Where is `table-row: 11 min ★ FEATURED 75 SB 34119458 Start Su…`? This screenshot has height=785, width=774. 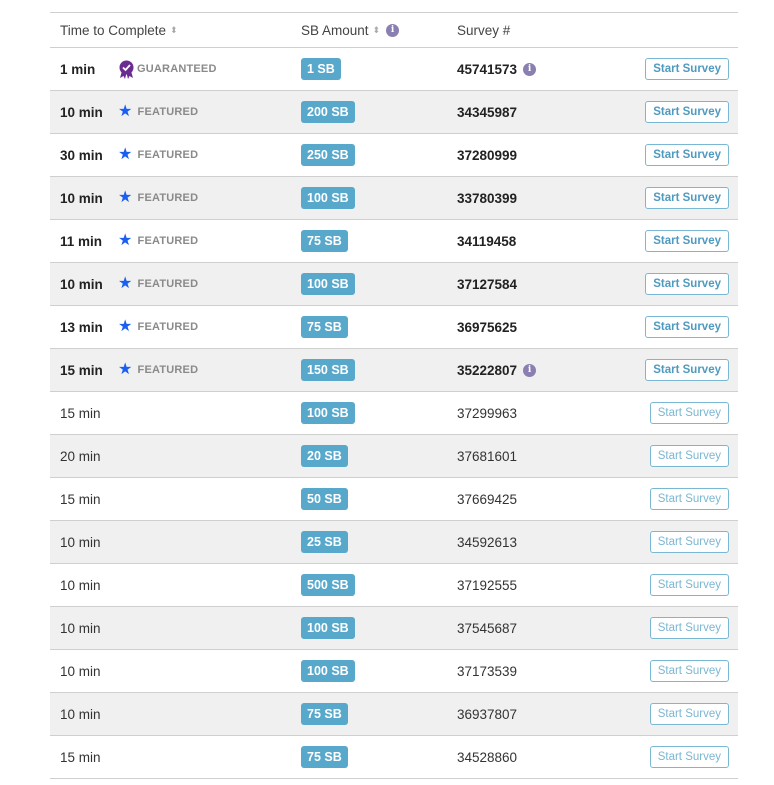 table-row: 11 min ★ FEATURED 75 SB 34119458 Start Su… is located at coordinates (394, 241).